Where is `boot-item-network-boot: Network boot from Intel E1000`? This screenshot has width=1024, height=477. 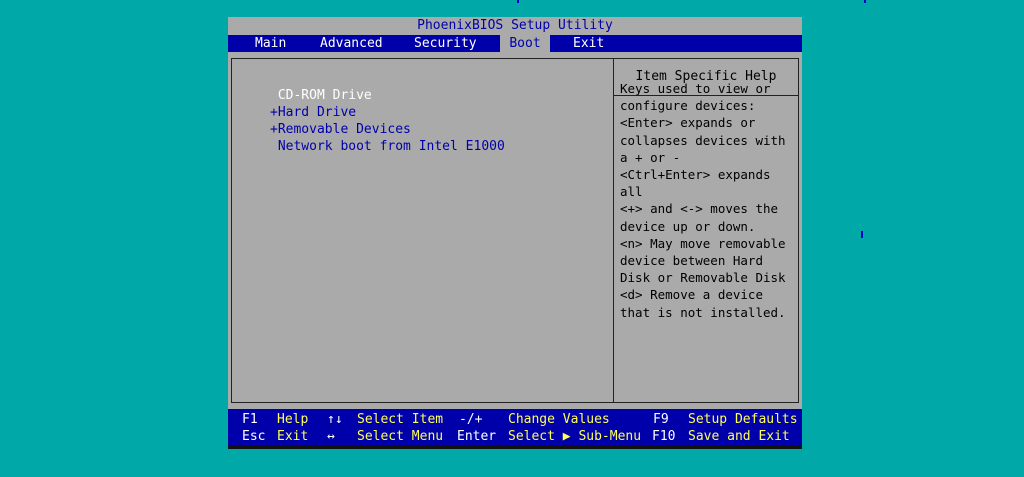
boot-item-network-boot: Network boot from Intel E1000 is located at coordinates (387, 146).